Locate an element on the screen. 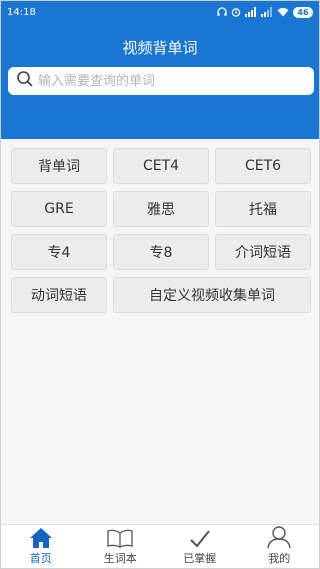  search-icon is located at coordinates (25, 81).